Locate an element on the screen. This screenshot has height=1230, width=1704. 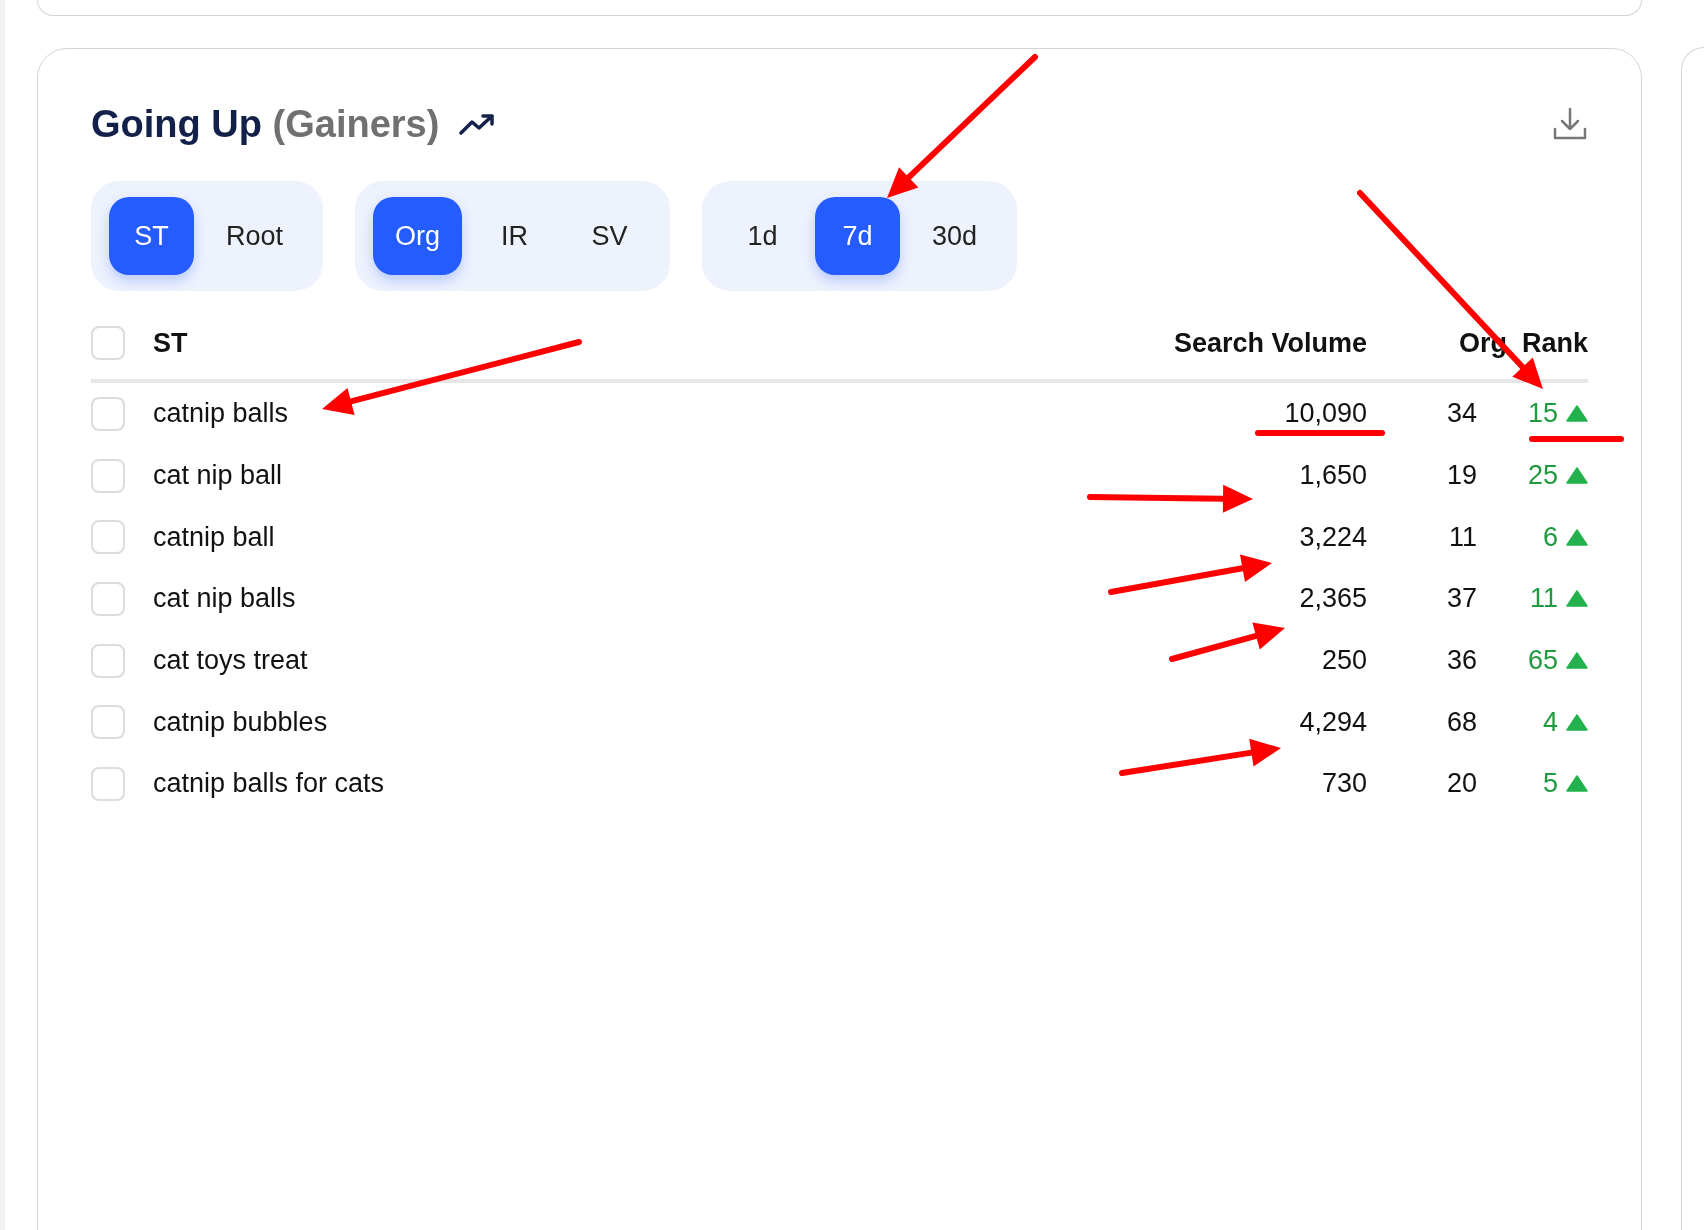
rank-cell: 5 is located at coordinates (1550, 784).